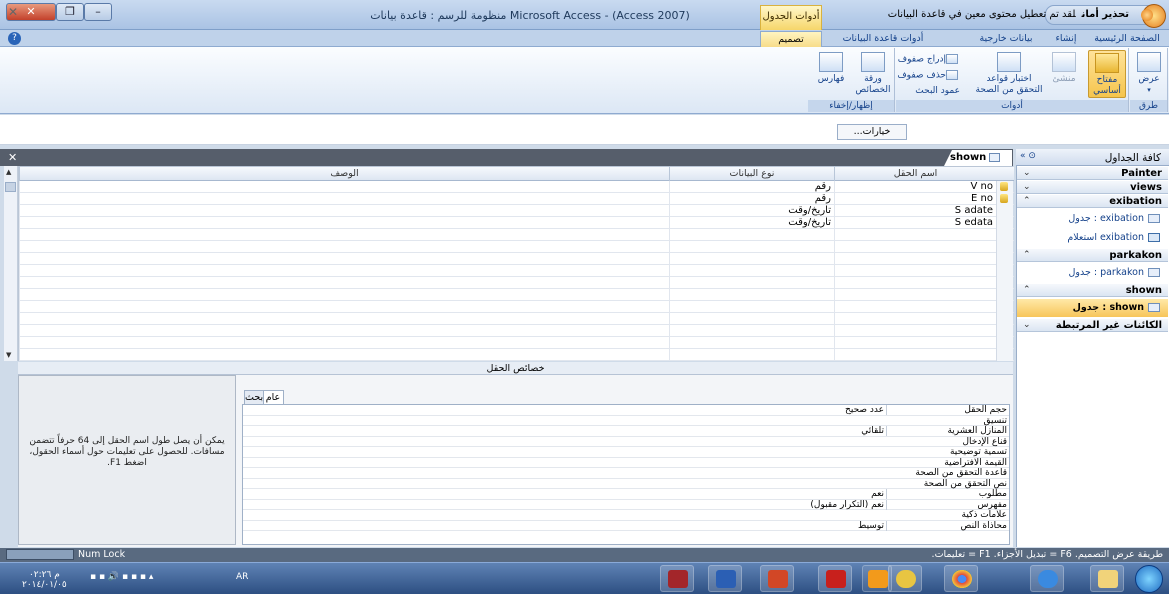  I want to click on property-value: نعم (التكرار مقبول), so click(567, 504).